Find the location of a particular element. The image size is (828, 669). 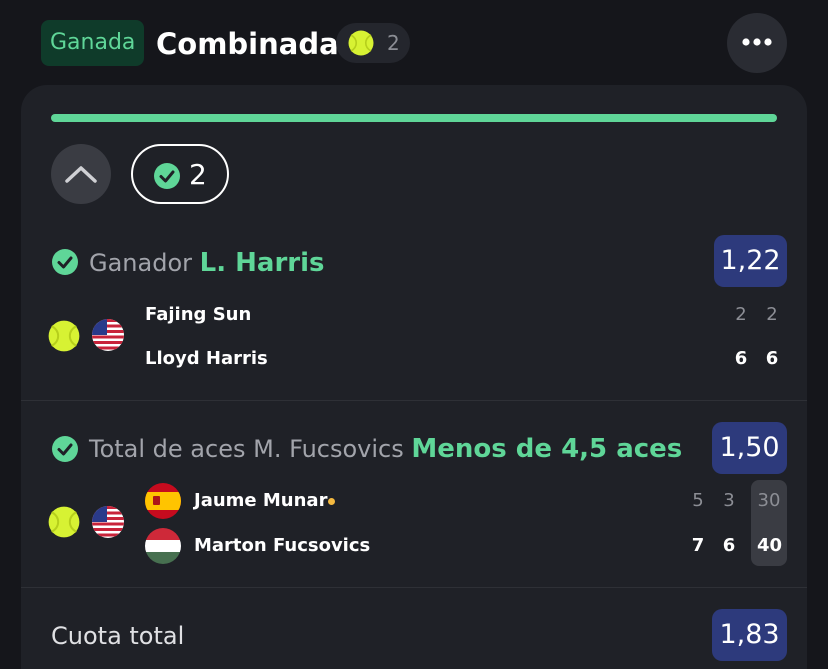

selection-pick: Menos de 4,5 aces is located at coordinates (547, 449).